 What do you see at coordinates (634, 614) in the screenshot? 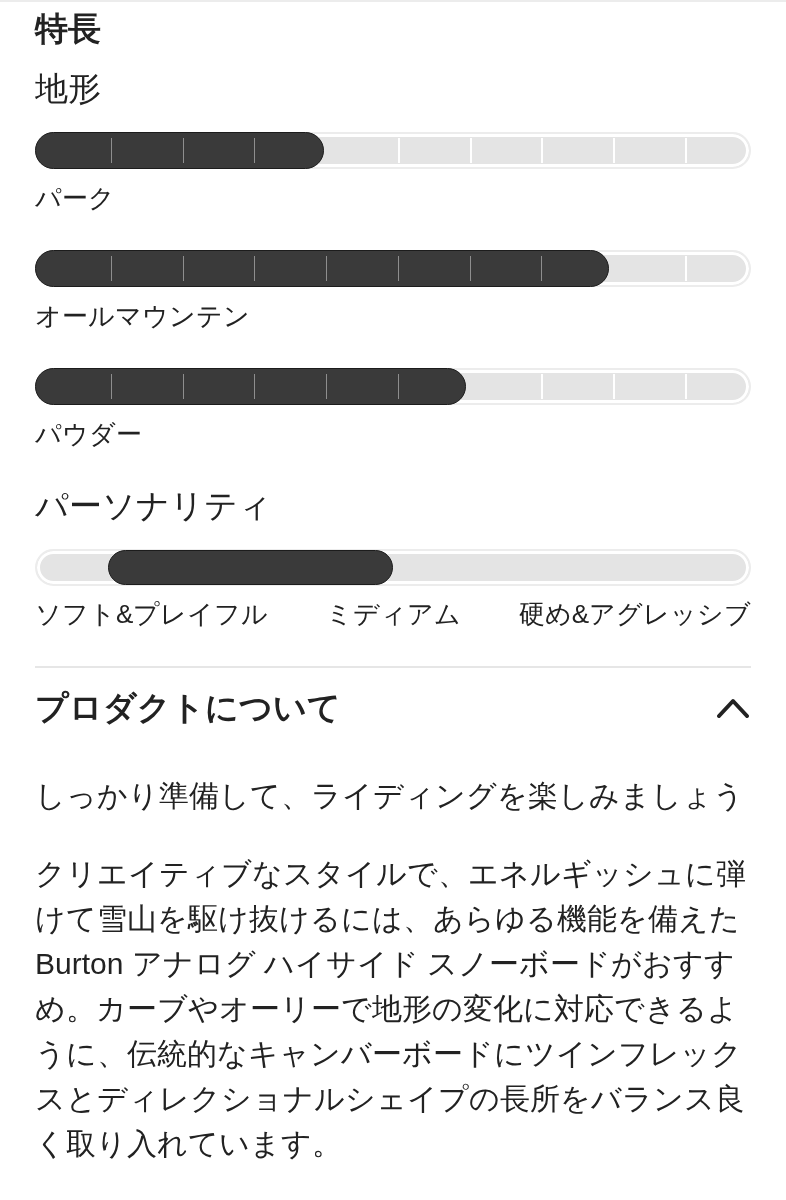
I see `scale-label: 硬め&アグレッシブ` at bounding box center [634, 614].